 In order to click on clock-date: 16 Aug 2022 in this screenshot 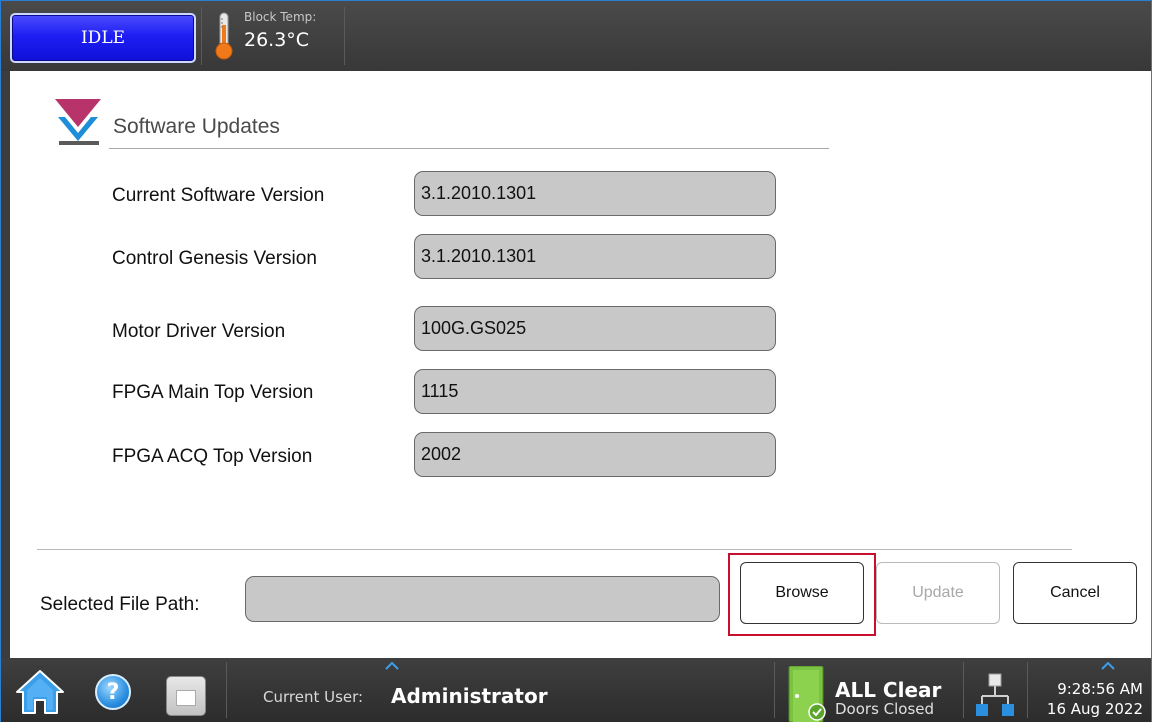, I will do `click(1094, 709)`.